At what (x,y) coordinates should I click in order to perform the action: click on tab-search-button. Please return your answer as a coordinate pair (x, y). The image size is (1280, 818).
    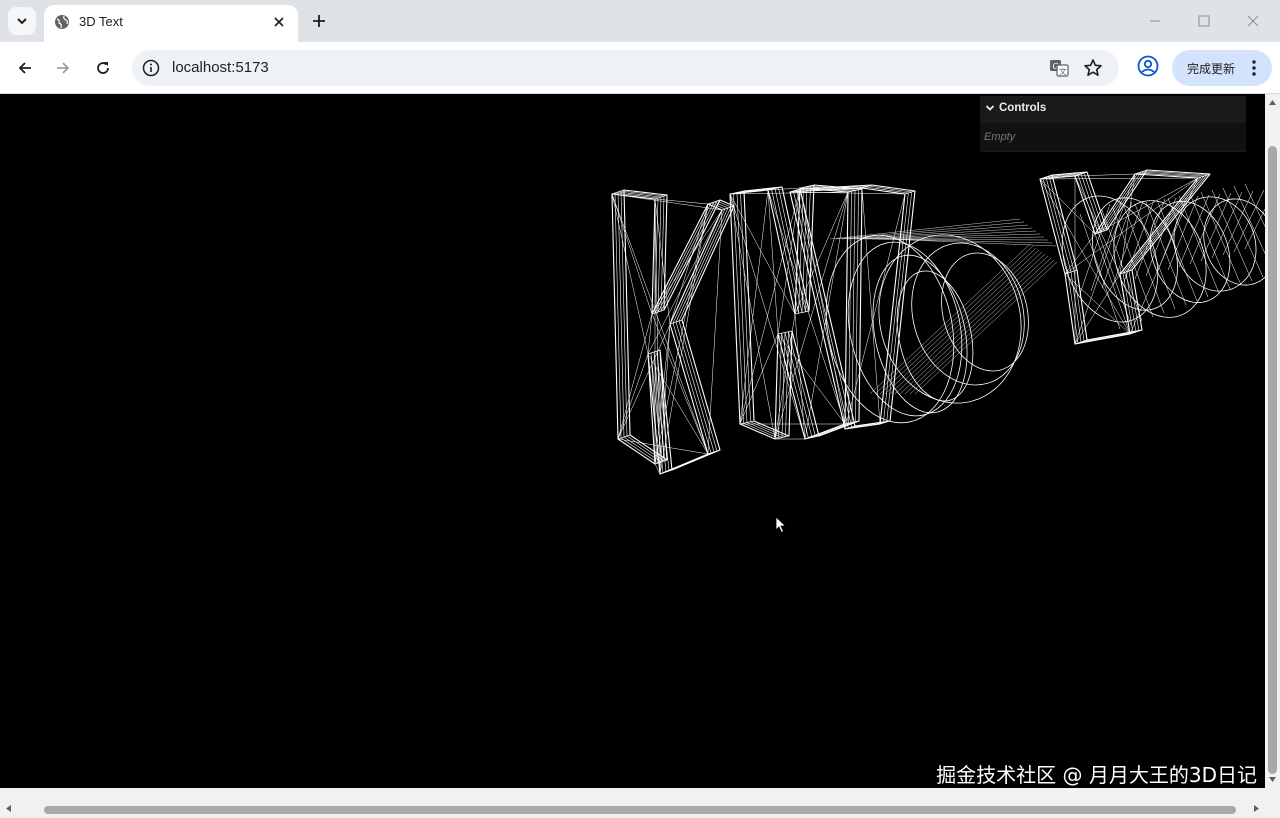
    Looking at the image, I should click on (22, 21).